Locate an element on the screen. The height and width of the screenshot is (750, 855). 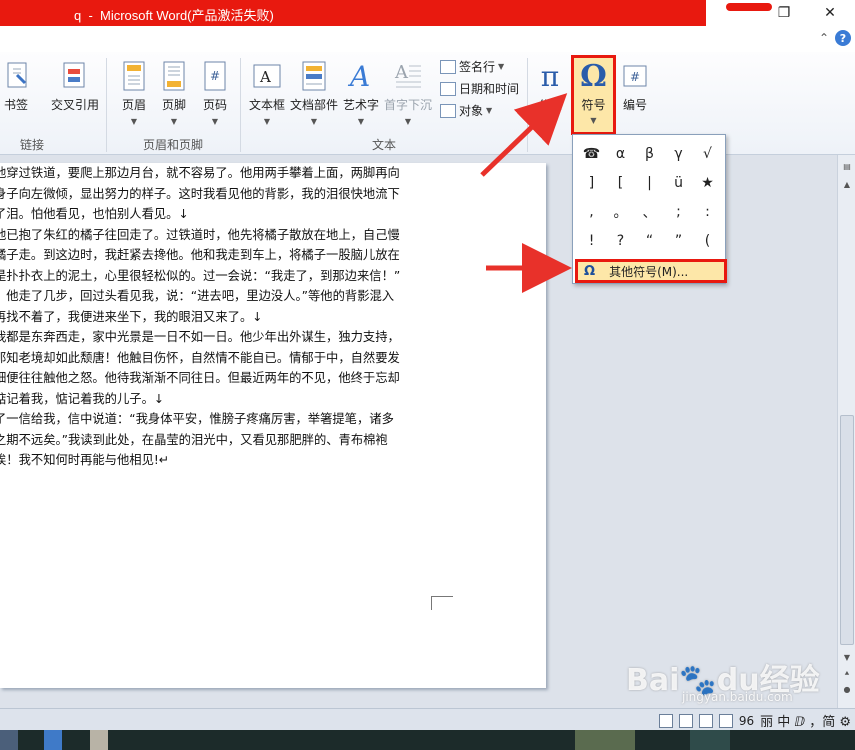
symbol-cell: γ is located at coordinates (678, 153).